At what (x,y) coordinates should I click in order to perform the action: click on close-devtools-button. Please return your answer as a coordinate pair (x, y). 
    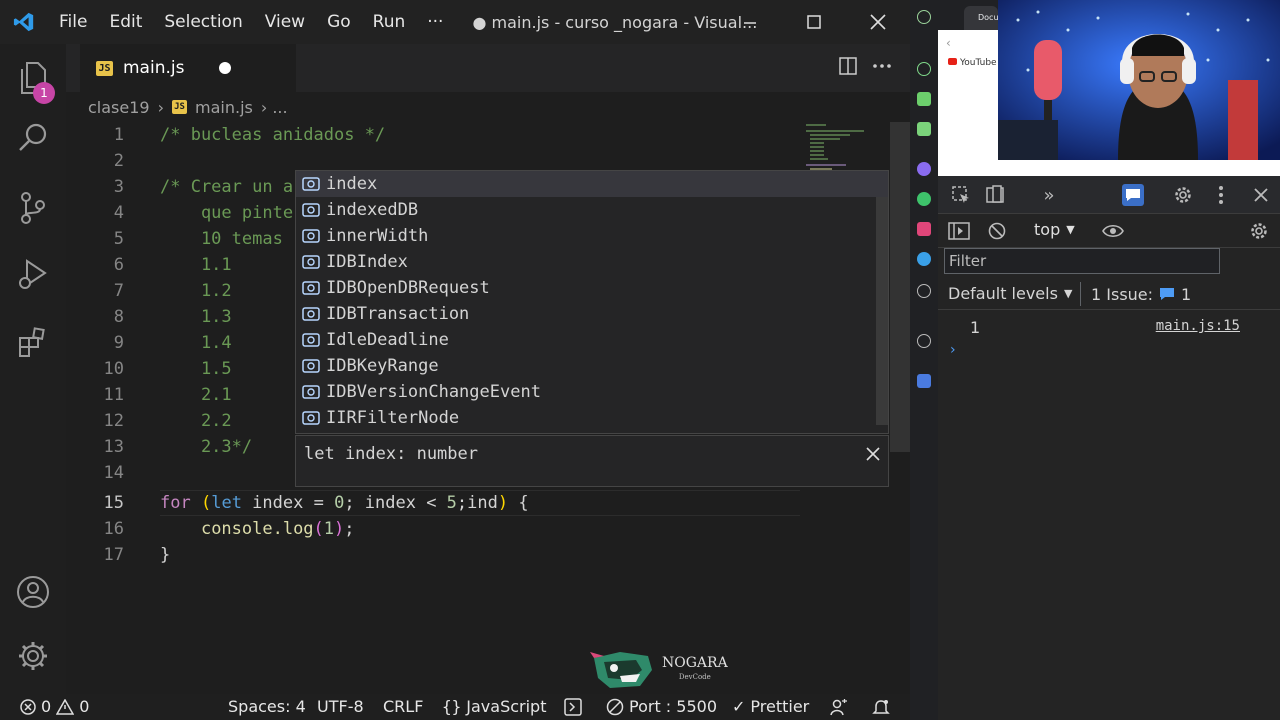
    Looking at the image, I should click on (1261, 195).